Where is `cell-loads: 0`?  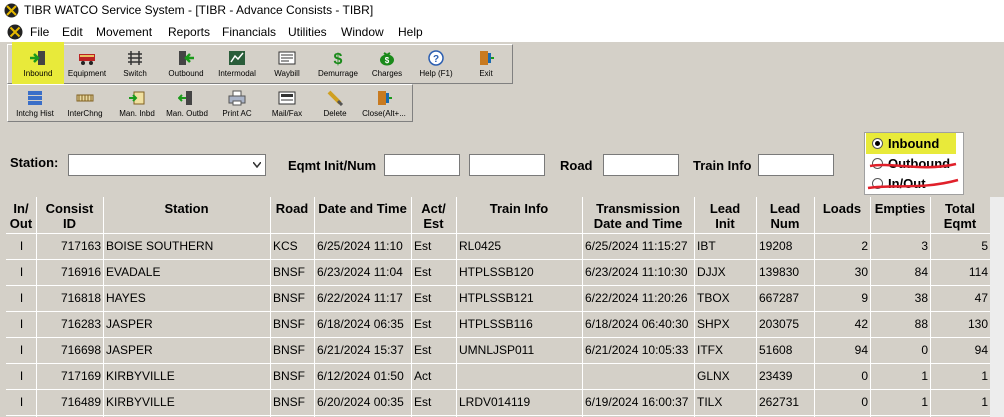
cell-loads: 0 is located at coordinates (864, 376).